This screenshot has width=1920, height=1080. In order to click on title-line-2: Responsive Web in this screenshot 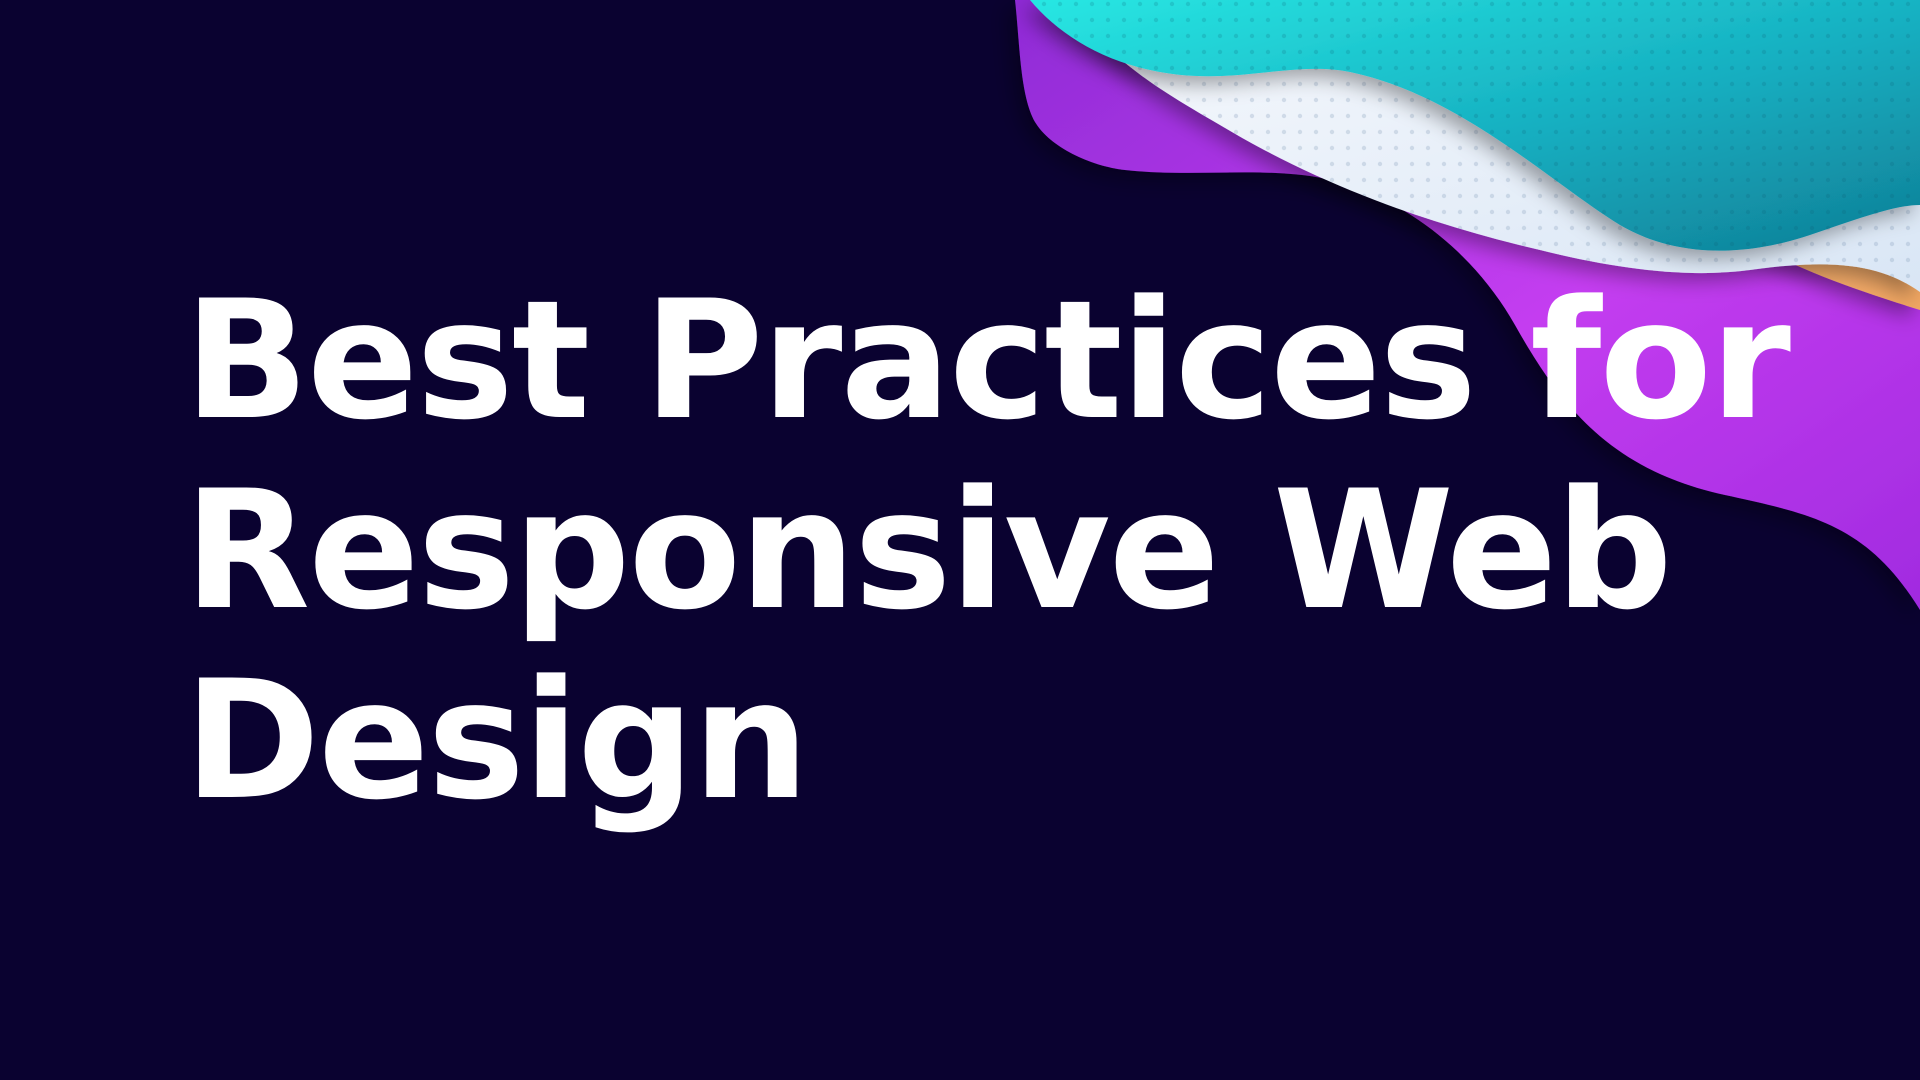, I will do `click(928, 550)`.